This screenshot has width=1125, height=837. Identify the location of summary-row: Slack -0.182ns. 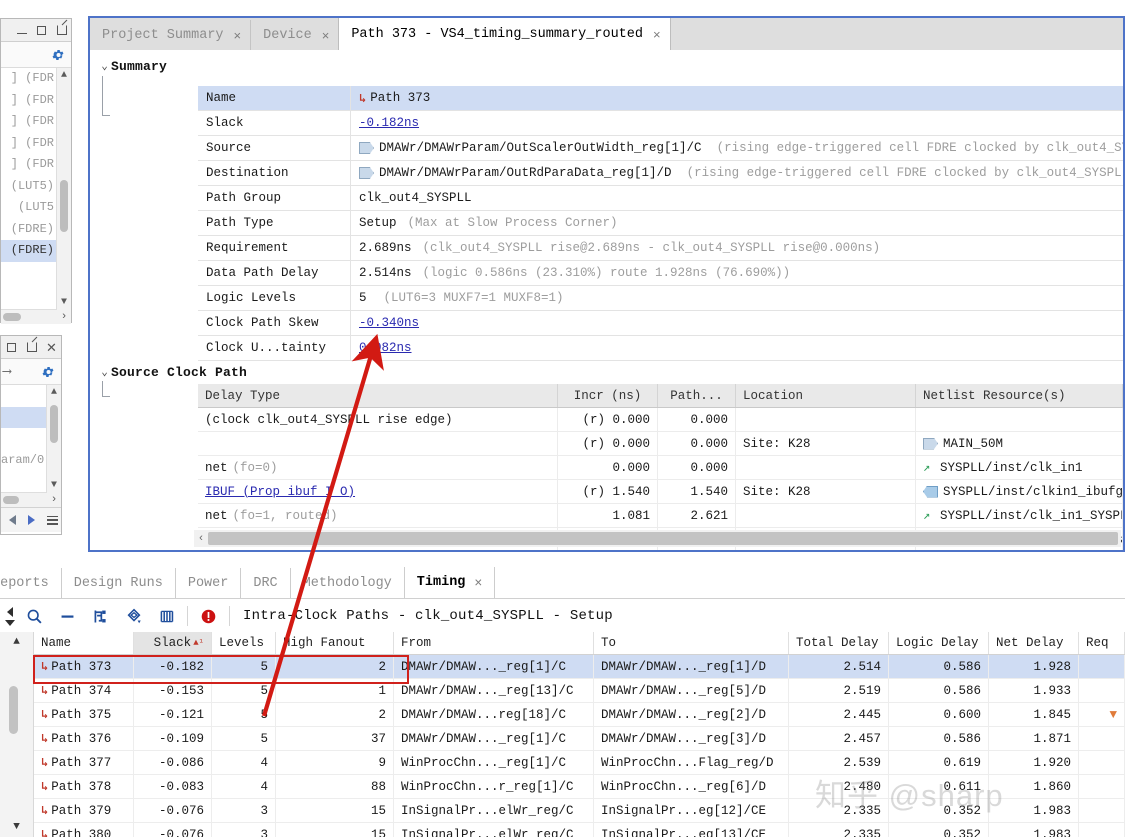
(660, 123).